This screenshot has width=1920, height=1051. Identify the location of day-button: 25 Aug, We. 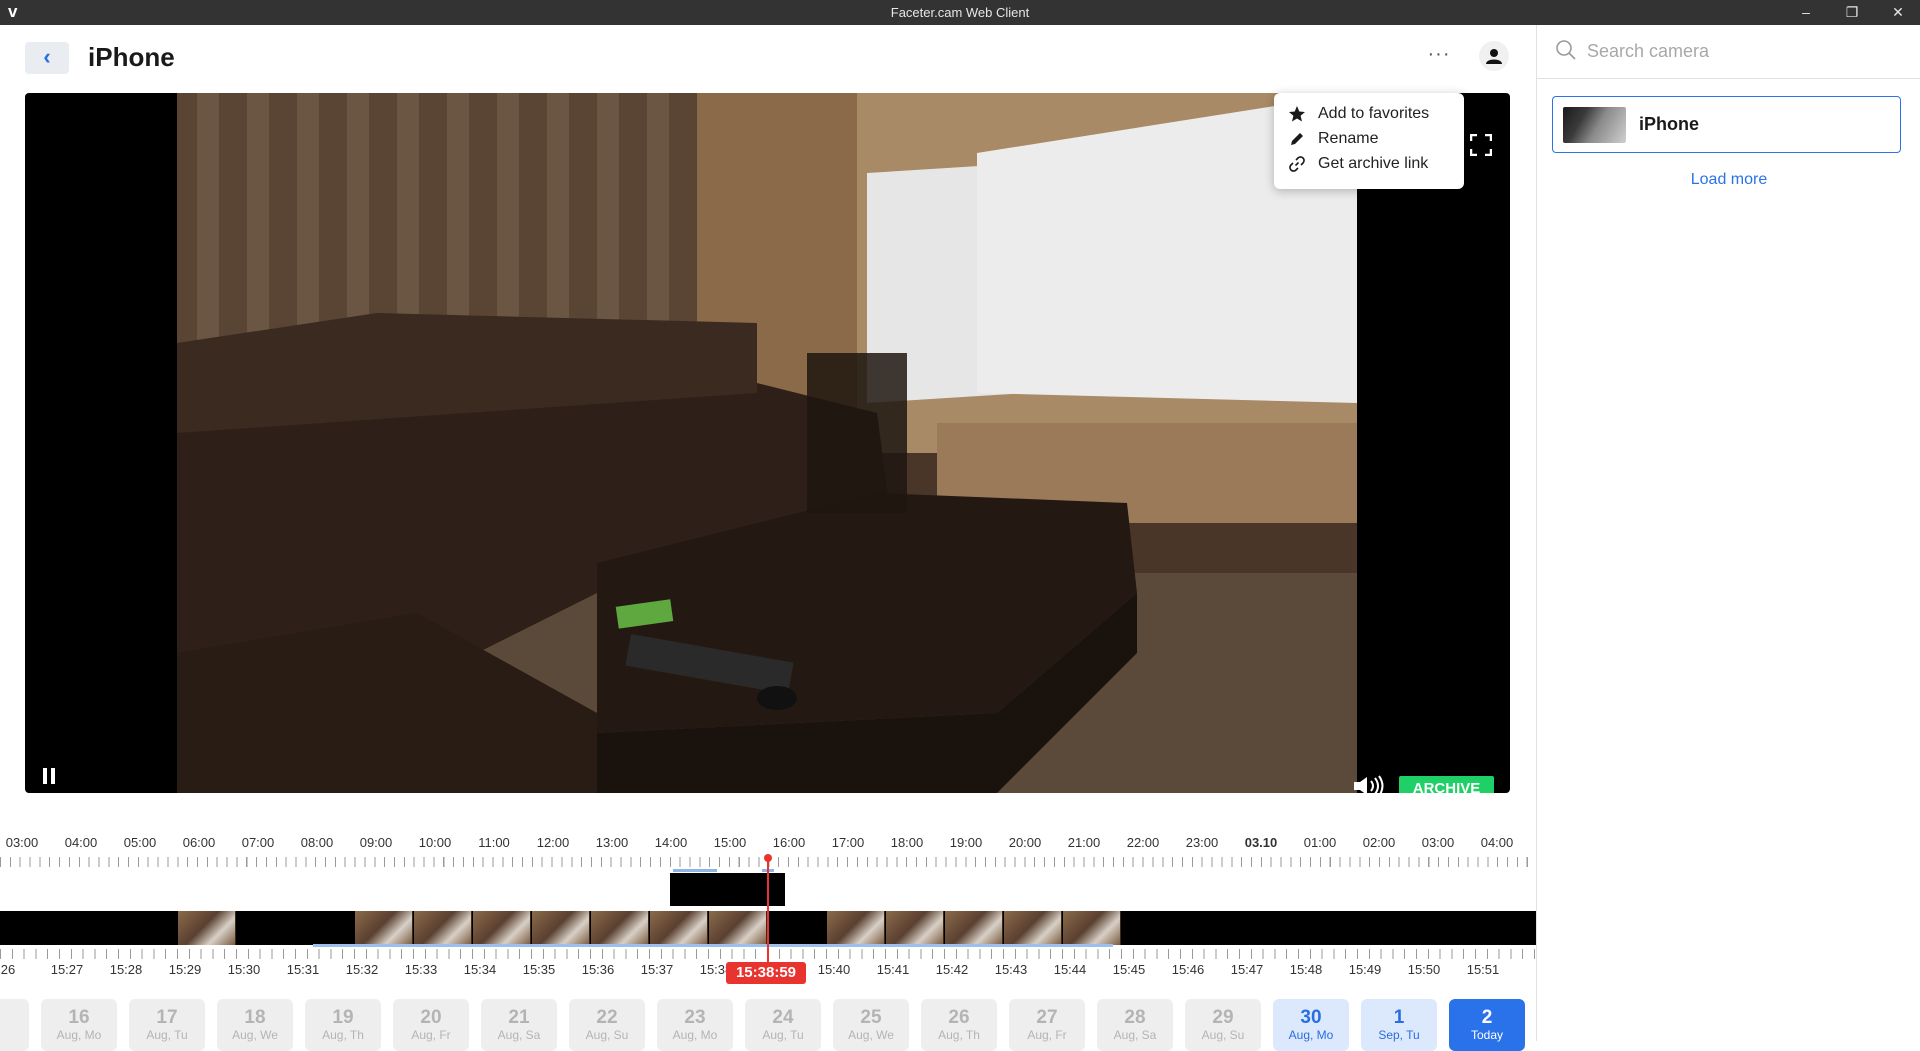
(871, 1025).